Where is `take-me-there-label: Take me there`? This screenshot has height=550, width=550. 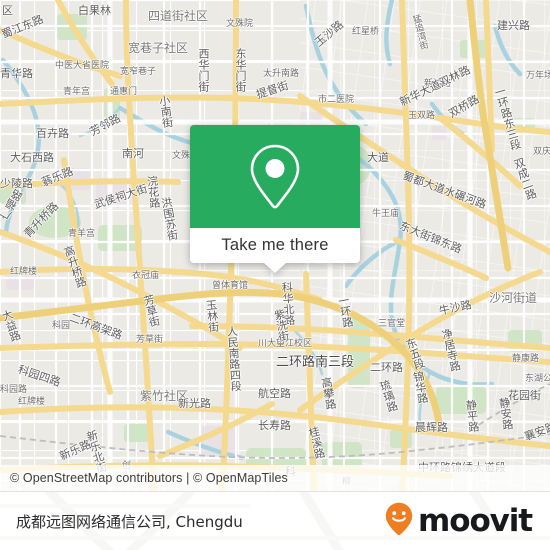 take-me-there-label: Take me there is located at coordinates (275, 245).